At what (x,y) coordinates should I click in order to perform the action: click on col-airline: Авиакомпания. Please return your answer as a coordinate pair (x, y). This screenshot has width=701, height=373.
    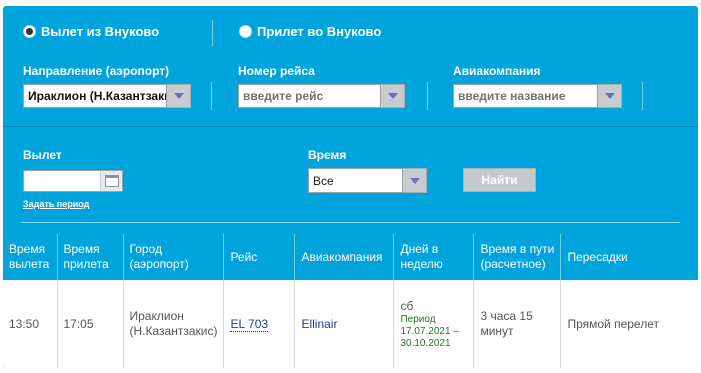
    Looking at the image, I should click on (344, 257).